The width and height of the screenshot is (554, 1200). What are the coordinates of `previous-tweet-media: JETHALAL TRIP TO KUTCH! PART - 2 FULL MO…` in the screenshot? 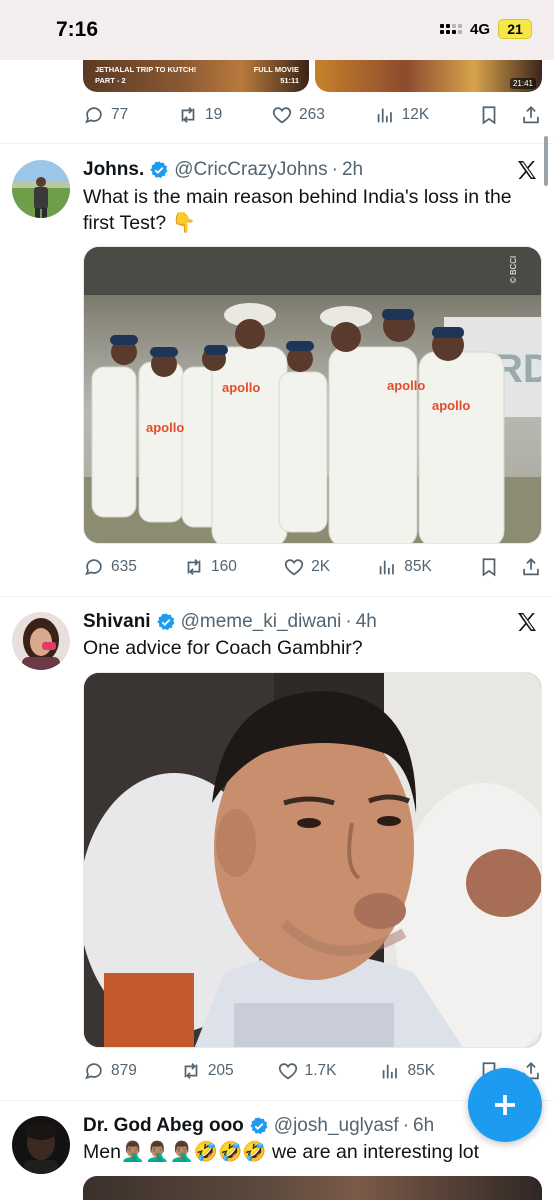 It's located at (312, 76).